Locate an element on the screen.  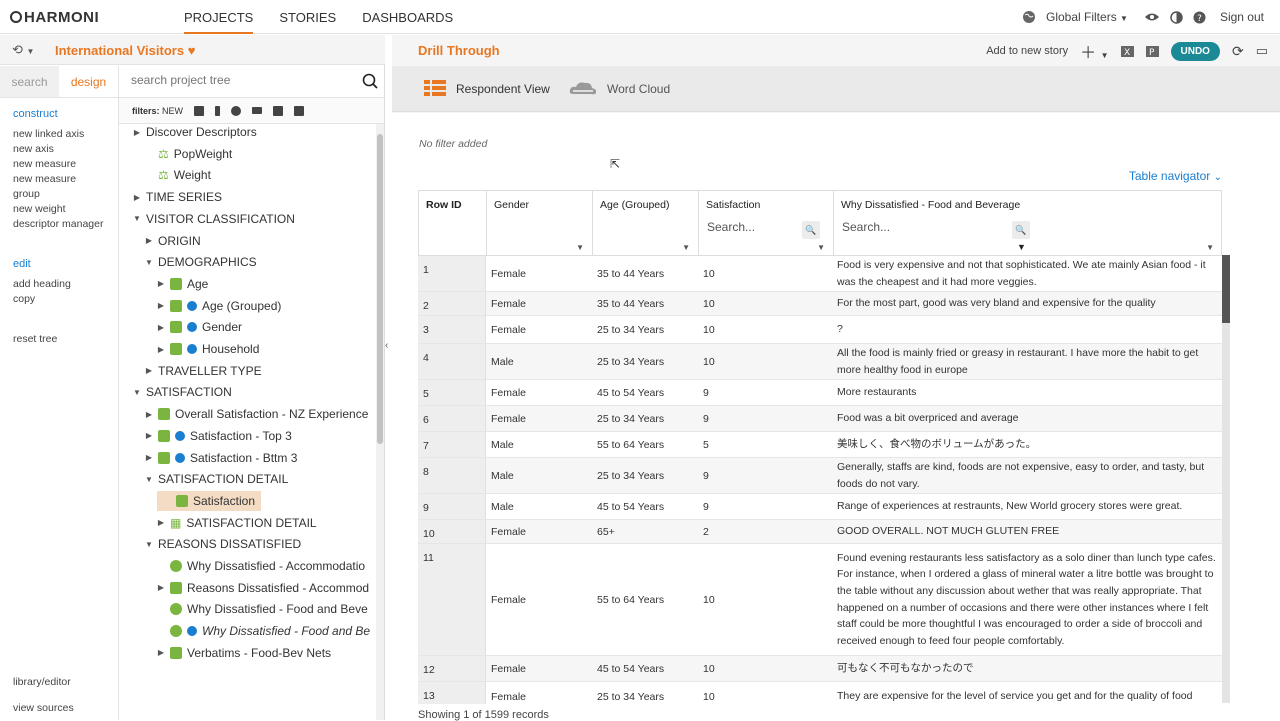
table-navigator-toggle: Table navigator ⌄ is located at coordinates (1175, 176).